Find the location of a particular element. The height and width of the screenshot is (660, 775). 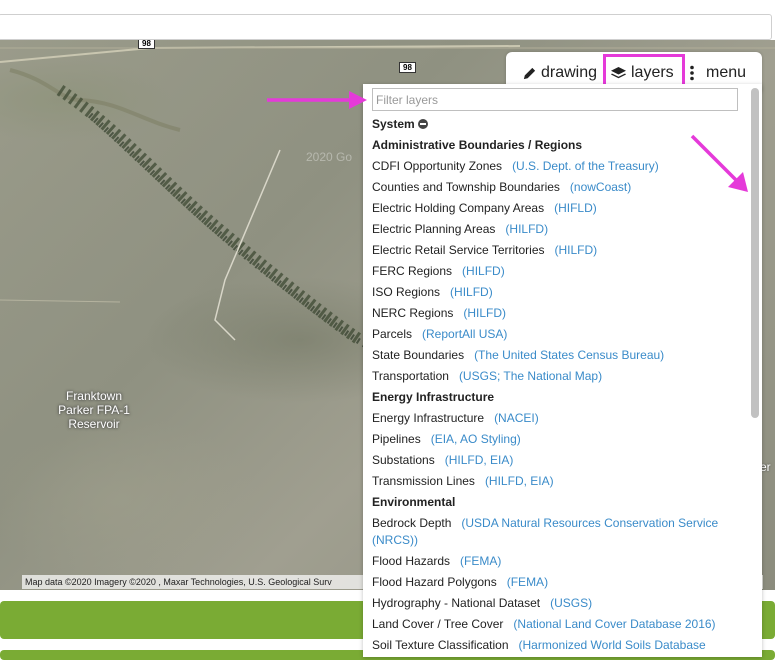

layer-item: Energy Infrastructure (NACEI) is located at coordinates (558, 418).